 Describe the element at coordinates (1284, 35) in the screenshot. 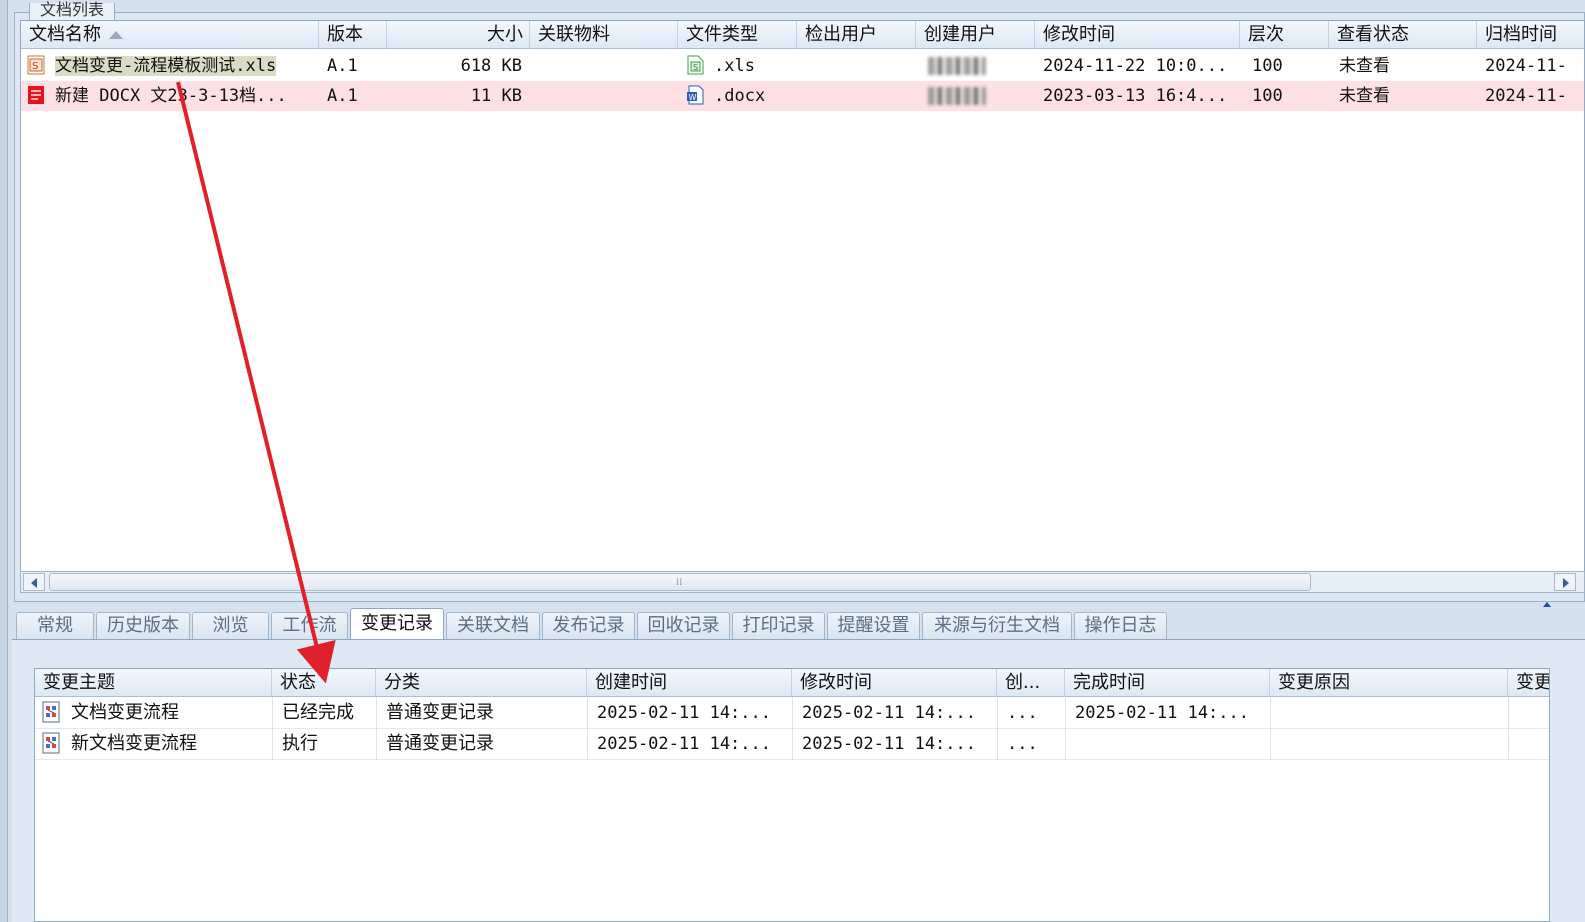

I see `column-header-level: 层次` at that location.